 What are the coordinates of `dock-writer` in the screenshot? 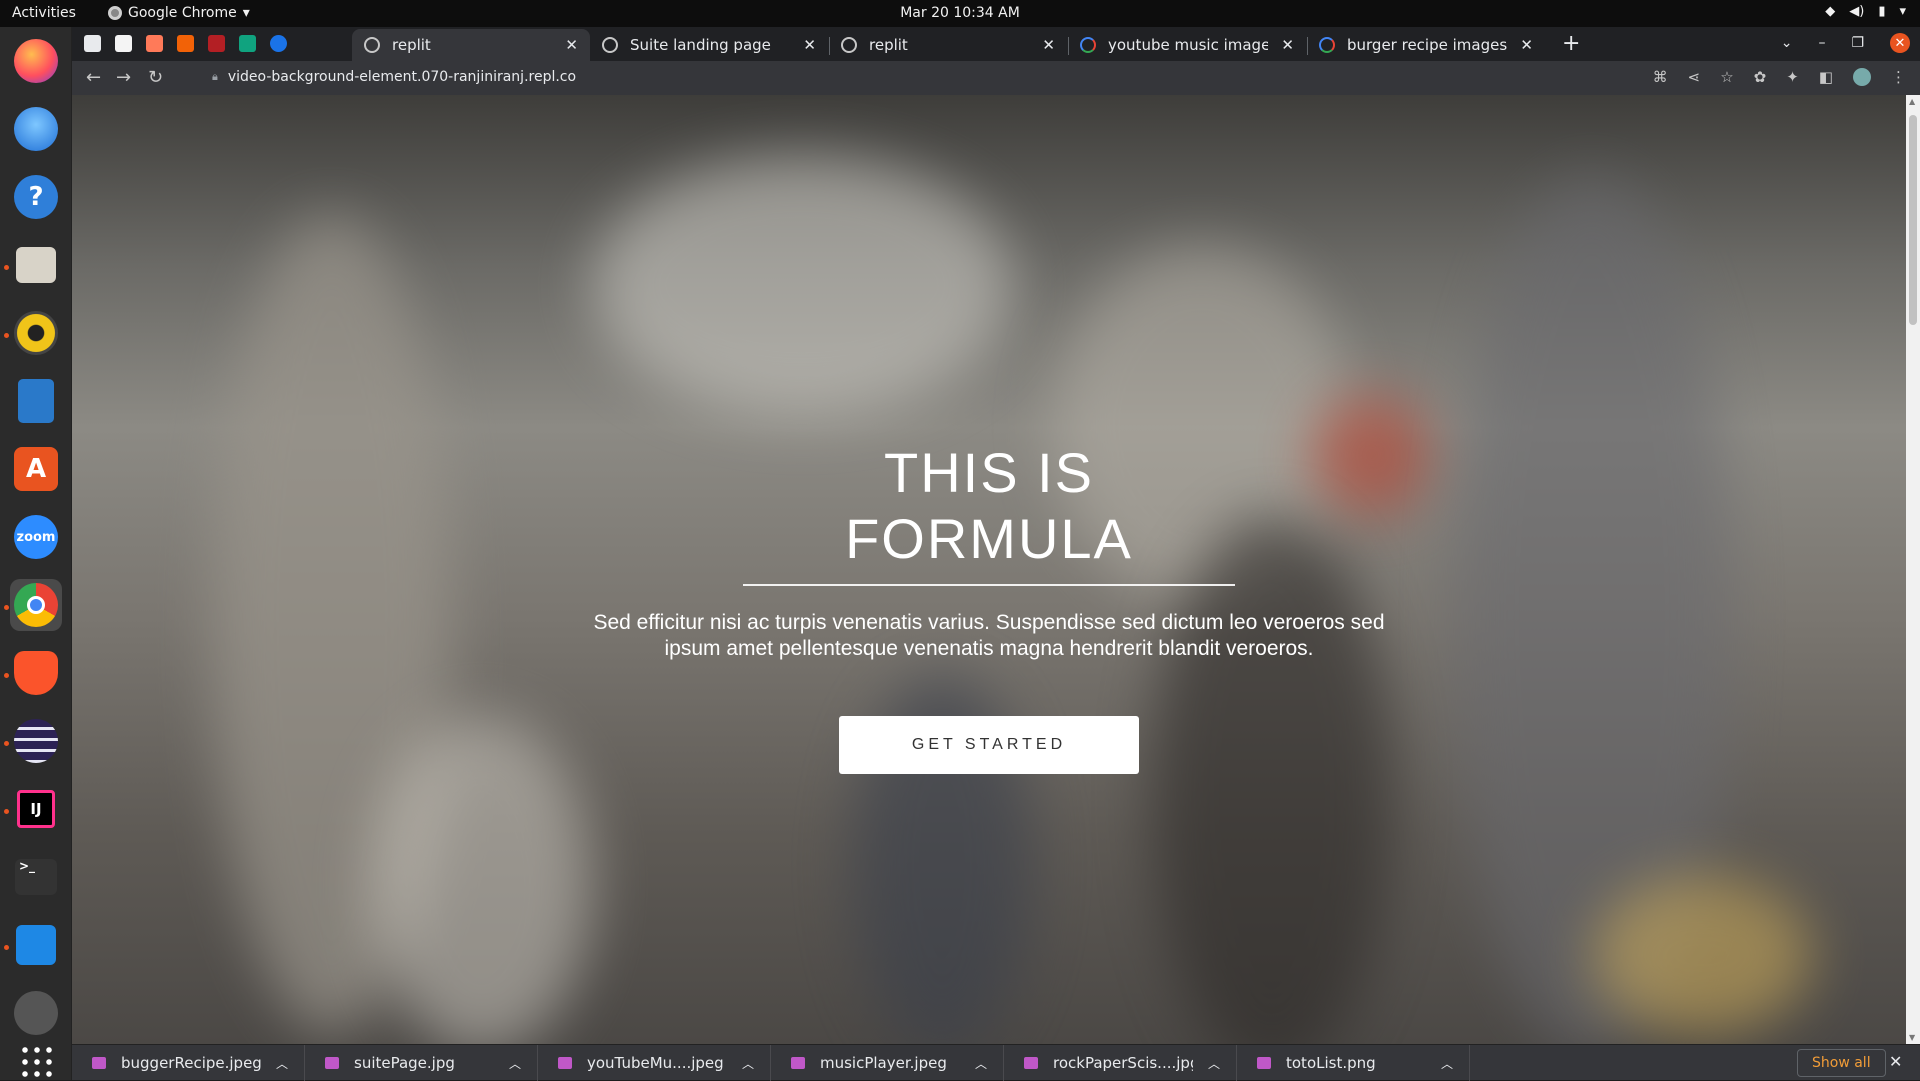 It's located at (36, 401).